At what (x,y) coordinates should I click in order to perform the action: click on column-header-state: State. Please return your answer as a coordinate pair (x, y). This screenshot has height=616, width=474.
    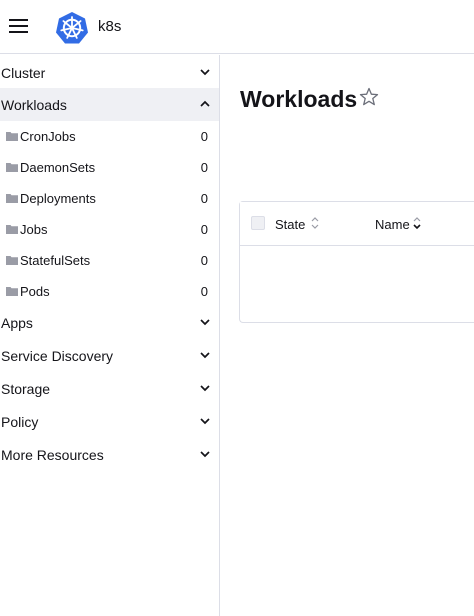
    Looking at the image, I should click on (290, 224).